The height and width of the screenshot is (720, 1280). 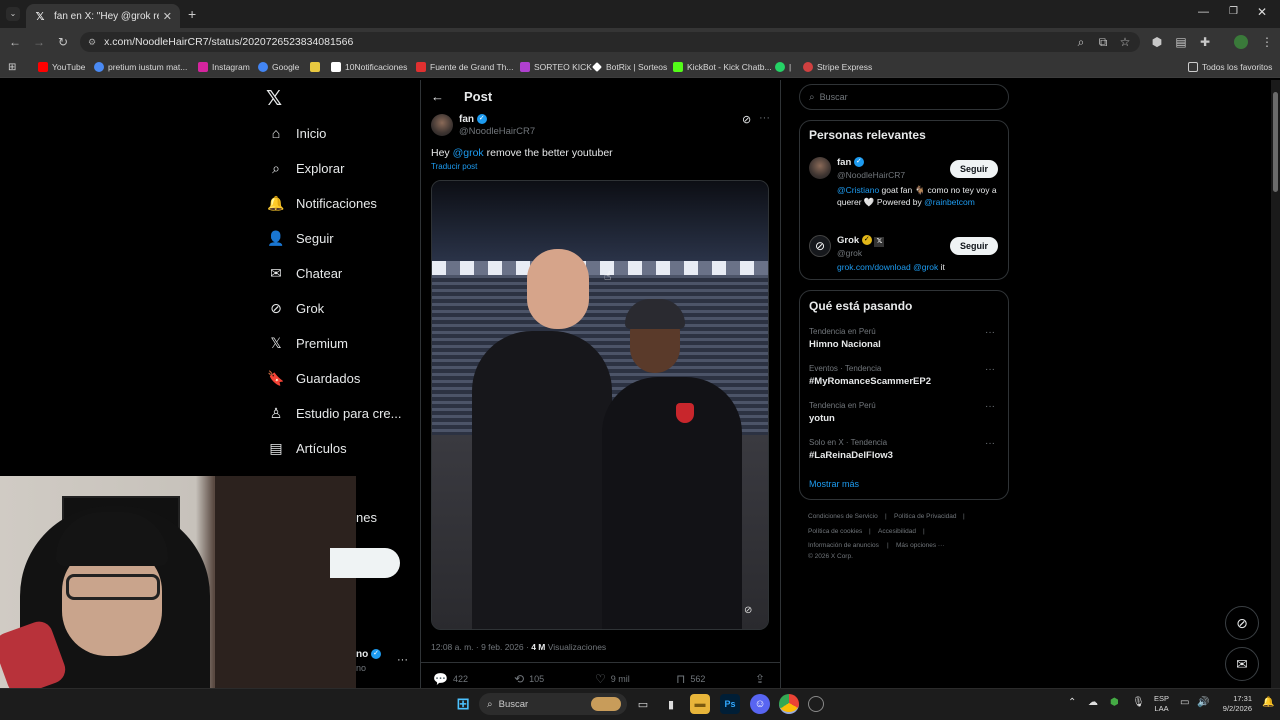 What do you see at coordinates (700, 704) in the screenshot?
I see `file-explorer-icon: ▬` at bounding box center [700, 704].